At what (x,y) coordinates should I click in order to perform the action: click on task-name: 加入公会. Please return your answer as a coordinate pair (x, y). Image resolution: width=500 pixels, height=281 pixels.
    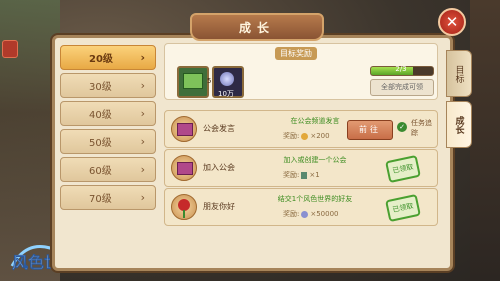
    Looking at the image, I should click on (219, 167).